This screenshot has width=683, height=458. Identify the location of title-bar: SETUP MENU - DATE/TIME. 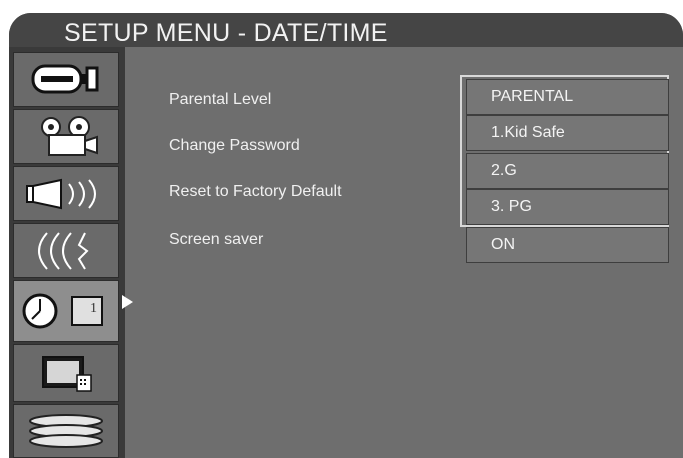
(346, 30).